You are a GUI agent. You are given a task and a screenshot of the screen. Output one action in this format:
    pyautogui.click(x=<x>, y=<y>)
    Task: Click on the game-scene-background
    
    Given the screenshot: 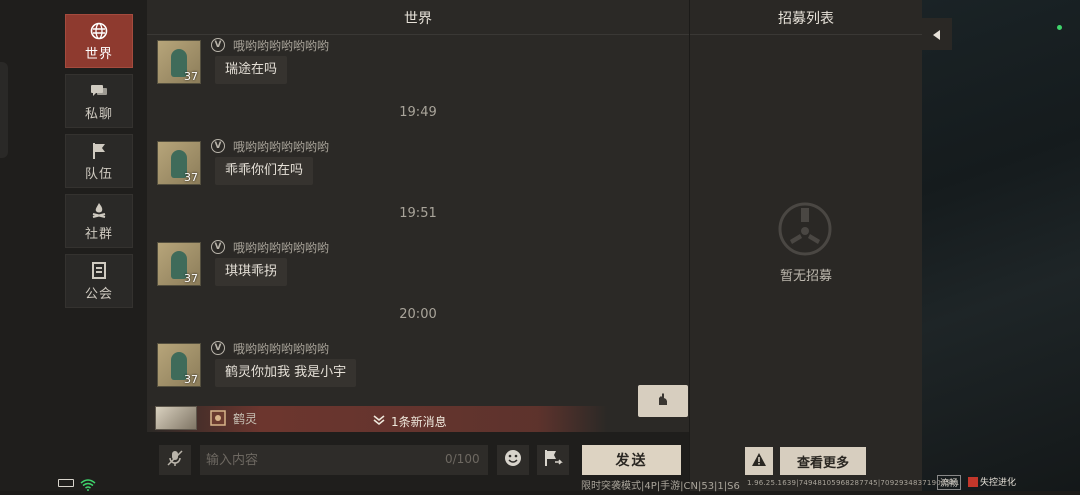 What is the action you would take?
    pyautogui.click(x=1000, y=245)
    